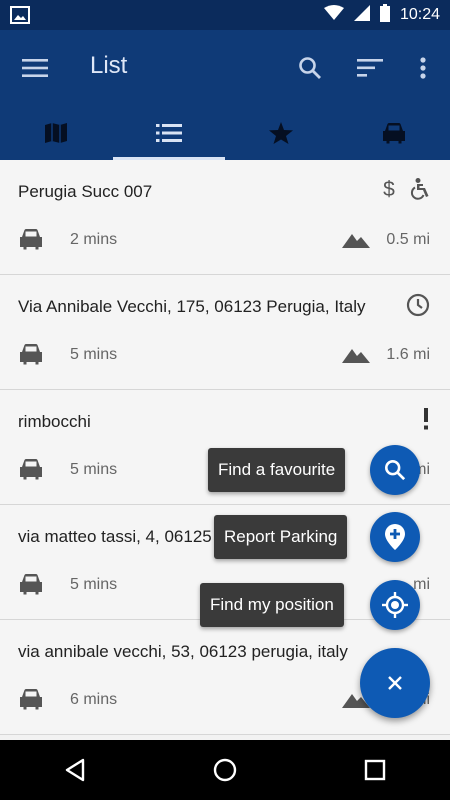  Describe the element at coordinates (225, 15) in the screenshot. I see `status-bar: 10:24` at that location.